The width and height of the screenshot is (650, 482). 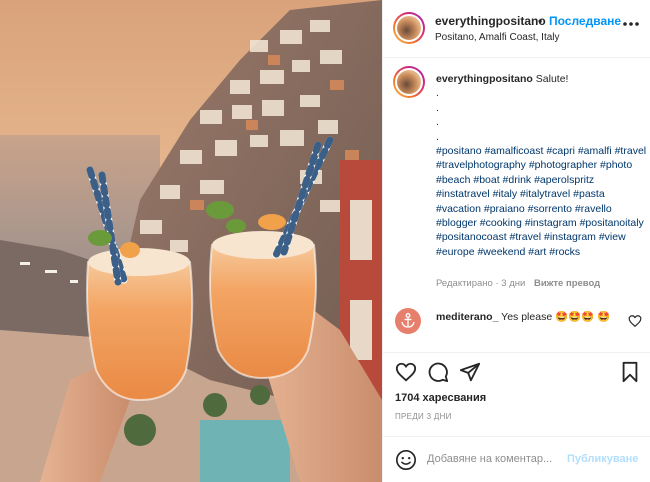 What do you see at coordinates (552, 79) in the screenshot?
I see `caption-body: Salute!` at bounding box center [552, 79].